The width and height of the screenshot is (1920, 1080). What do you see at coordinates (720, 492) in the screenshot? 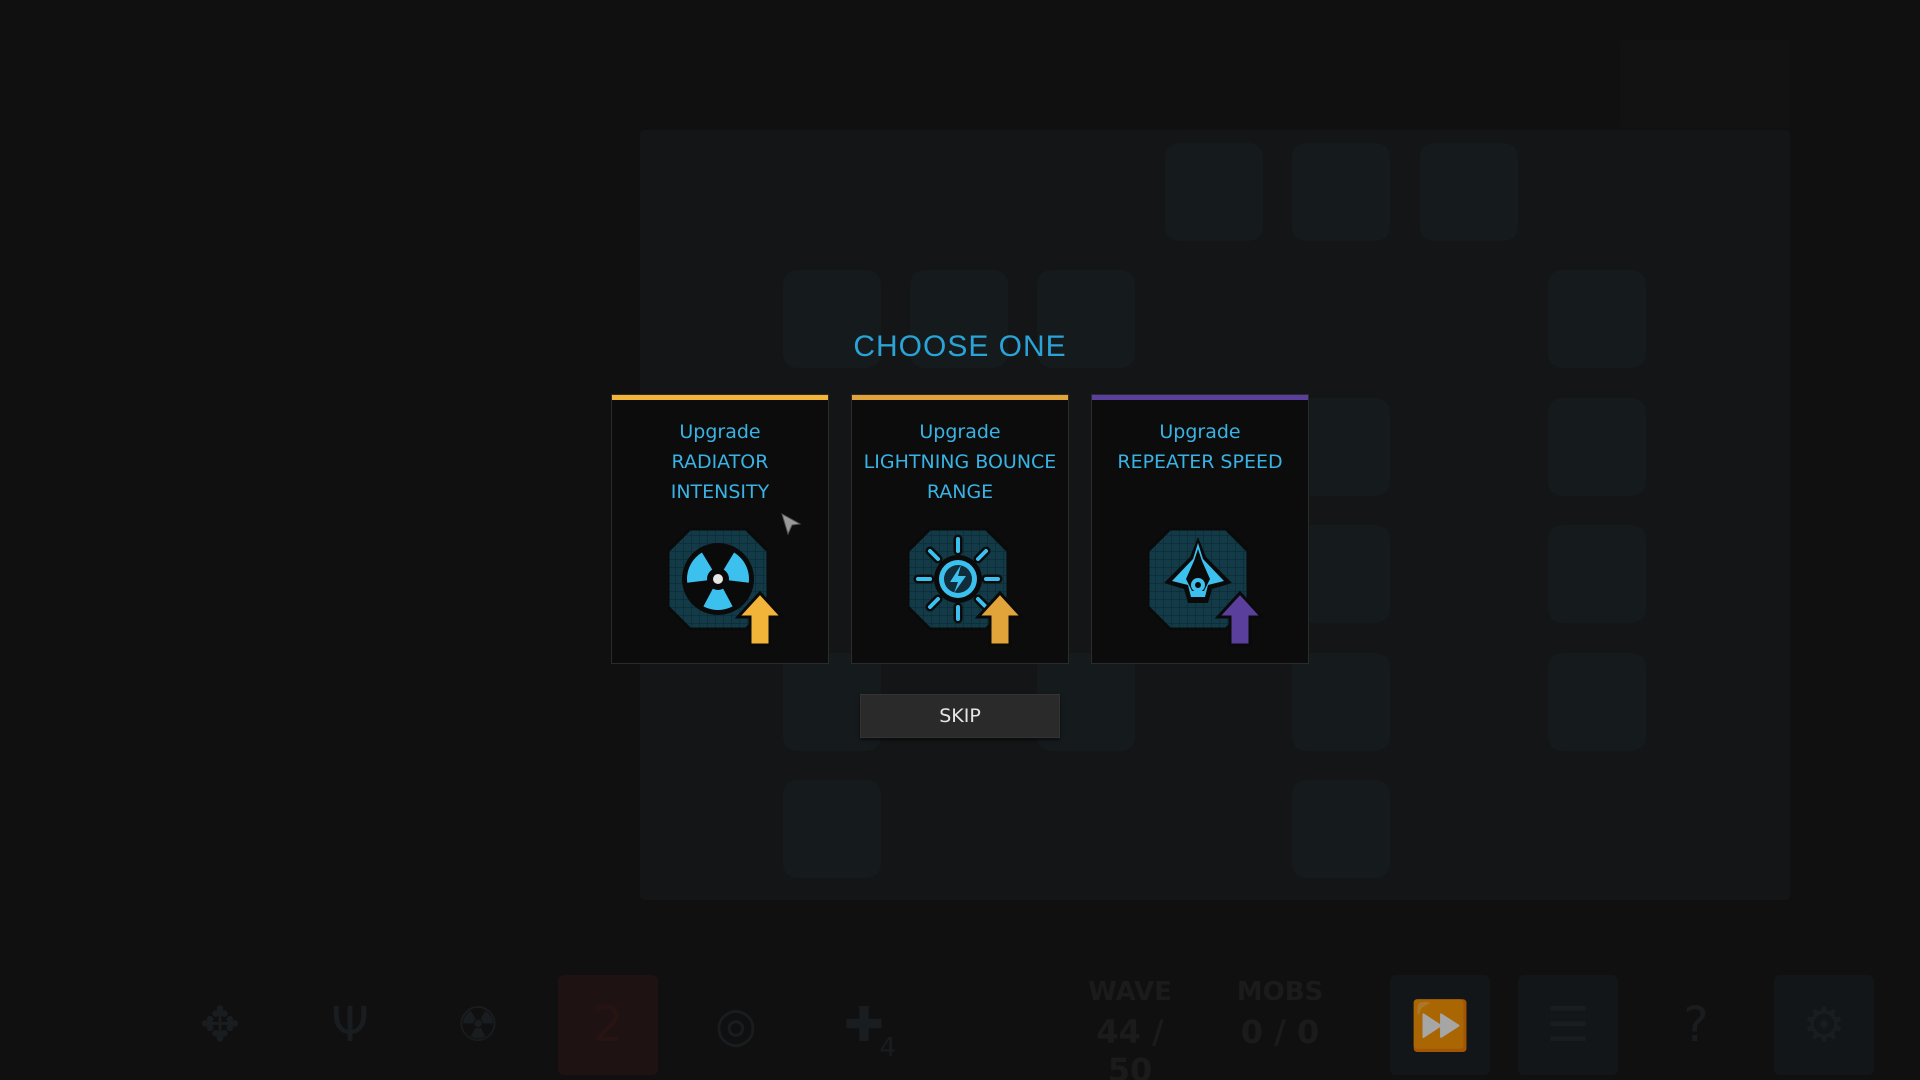
I see `card-line3: INTENSITY` at bounding box center [720, 492].